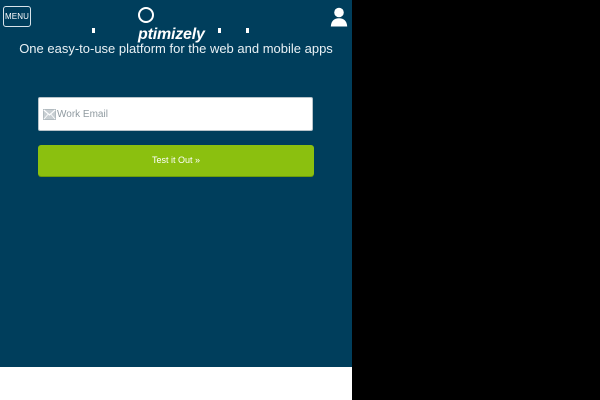 This screenshot has width=600, height=400. I want to click on next-section, so click(176, 383).